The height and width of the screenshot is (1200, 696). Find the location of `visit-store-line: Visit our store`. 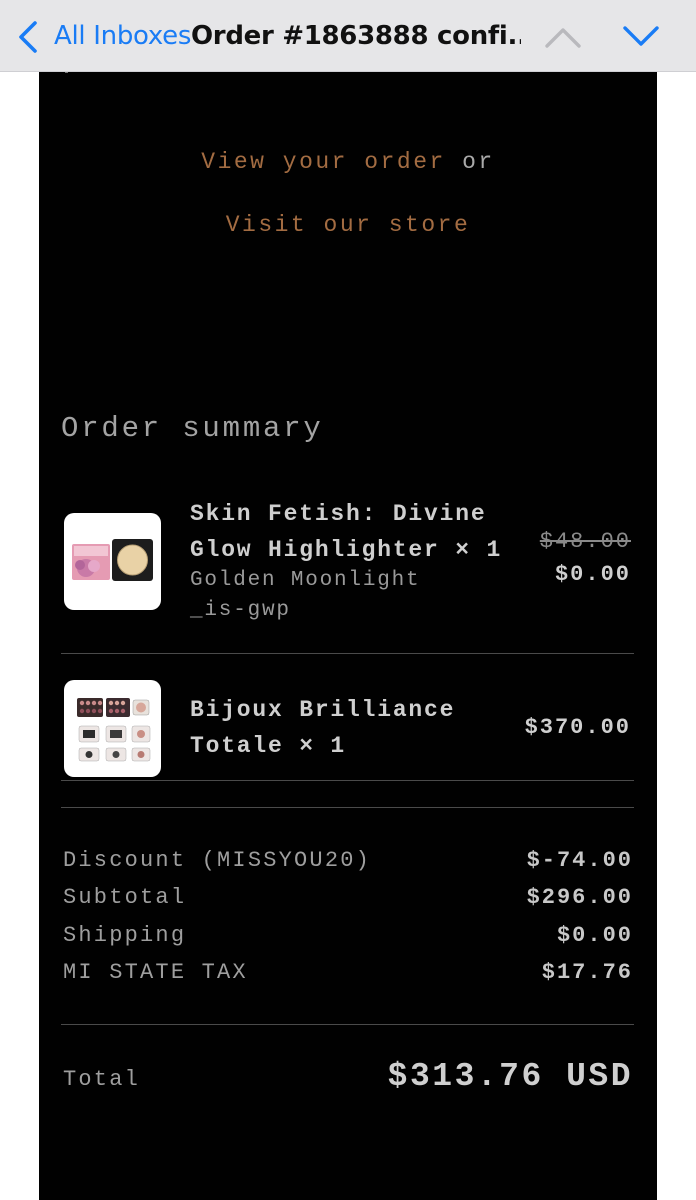

visit-store-line: Visit our store is located at coordinates (348, 225).